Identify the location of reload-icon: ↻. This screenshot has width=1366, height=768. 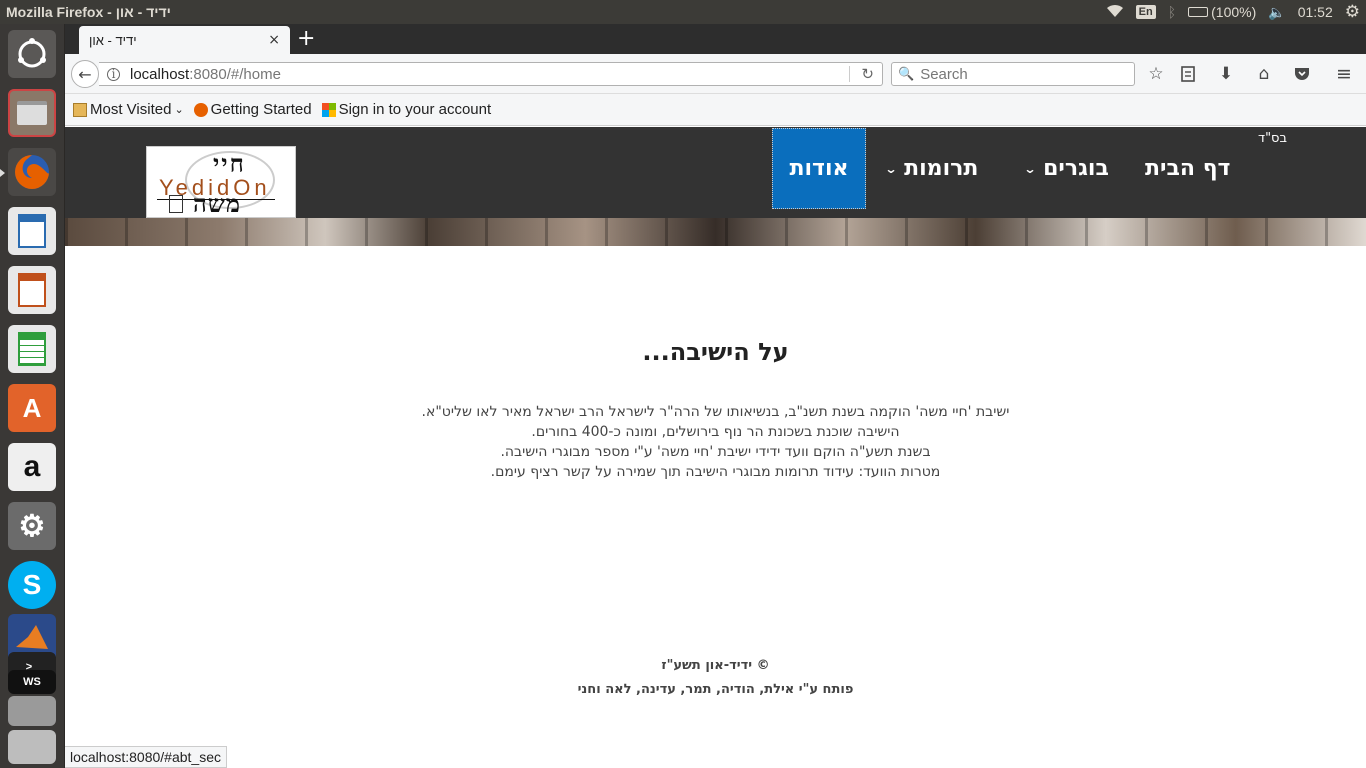
(867, 74).